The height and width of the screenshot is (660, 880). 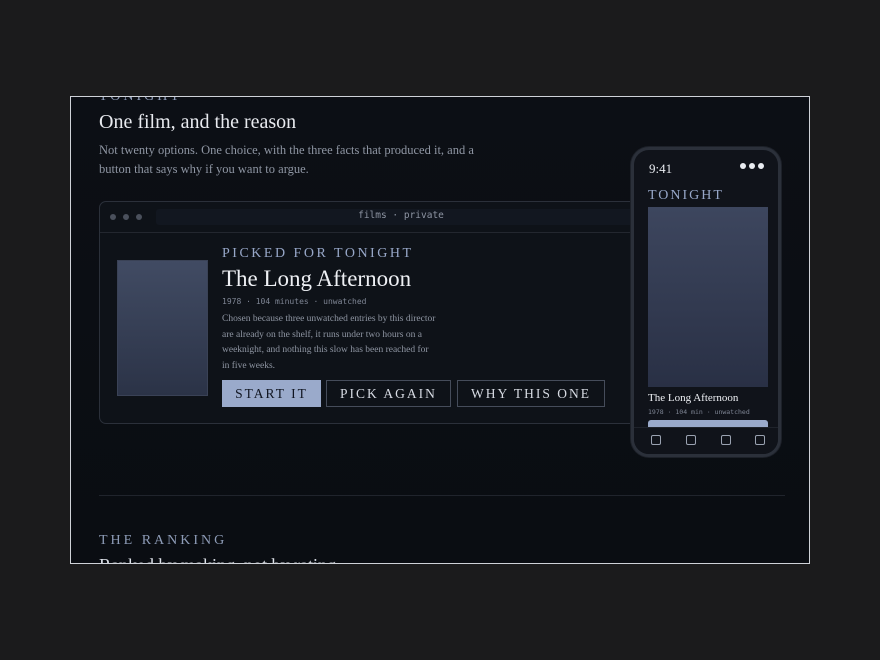 What do you see at coordinates (140, 100) in the screenshot?
I see `section-eyebrow: TONIGHT` at bounding box center [140, 100].